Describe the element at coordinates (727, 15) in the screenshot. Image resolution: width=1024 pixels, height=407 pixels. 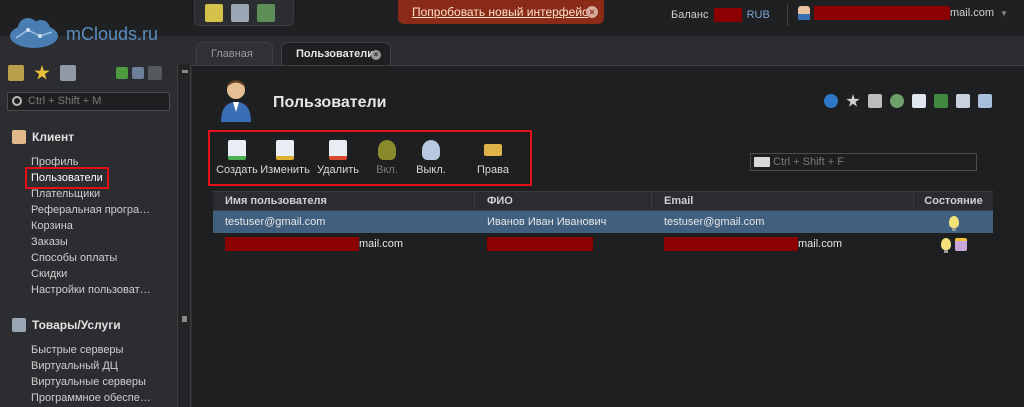
I see `balance-redacted` at that location.